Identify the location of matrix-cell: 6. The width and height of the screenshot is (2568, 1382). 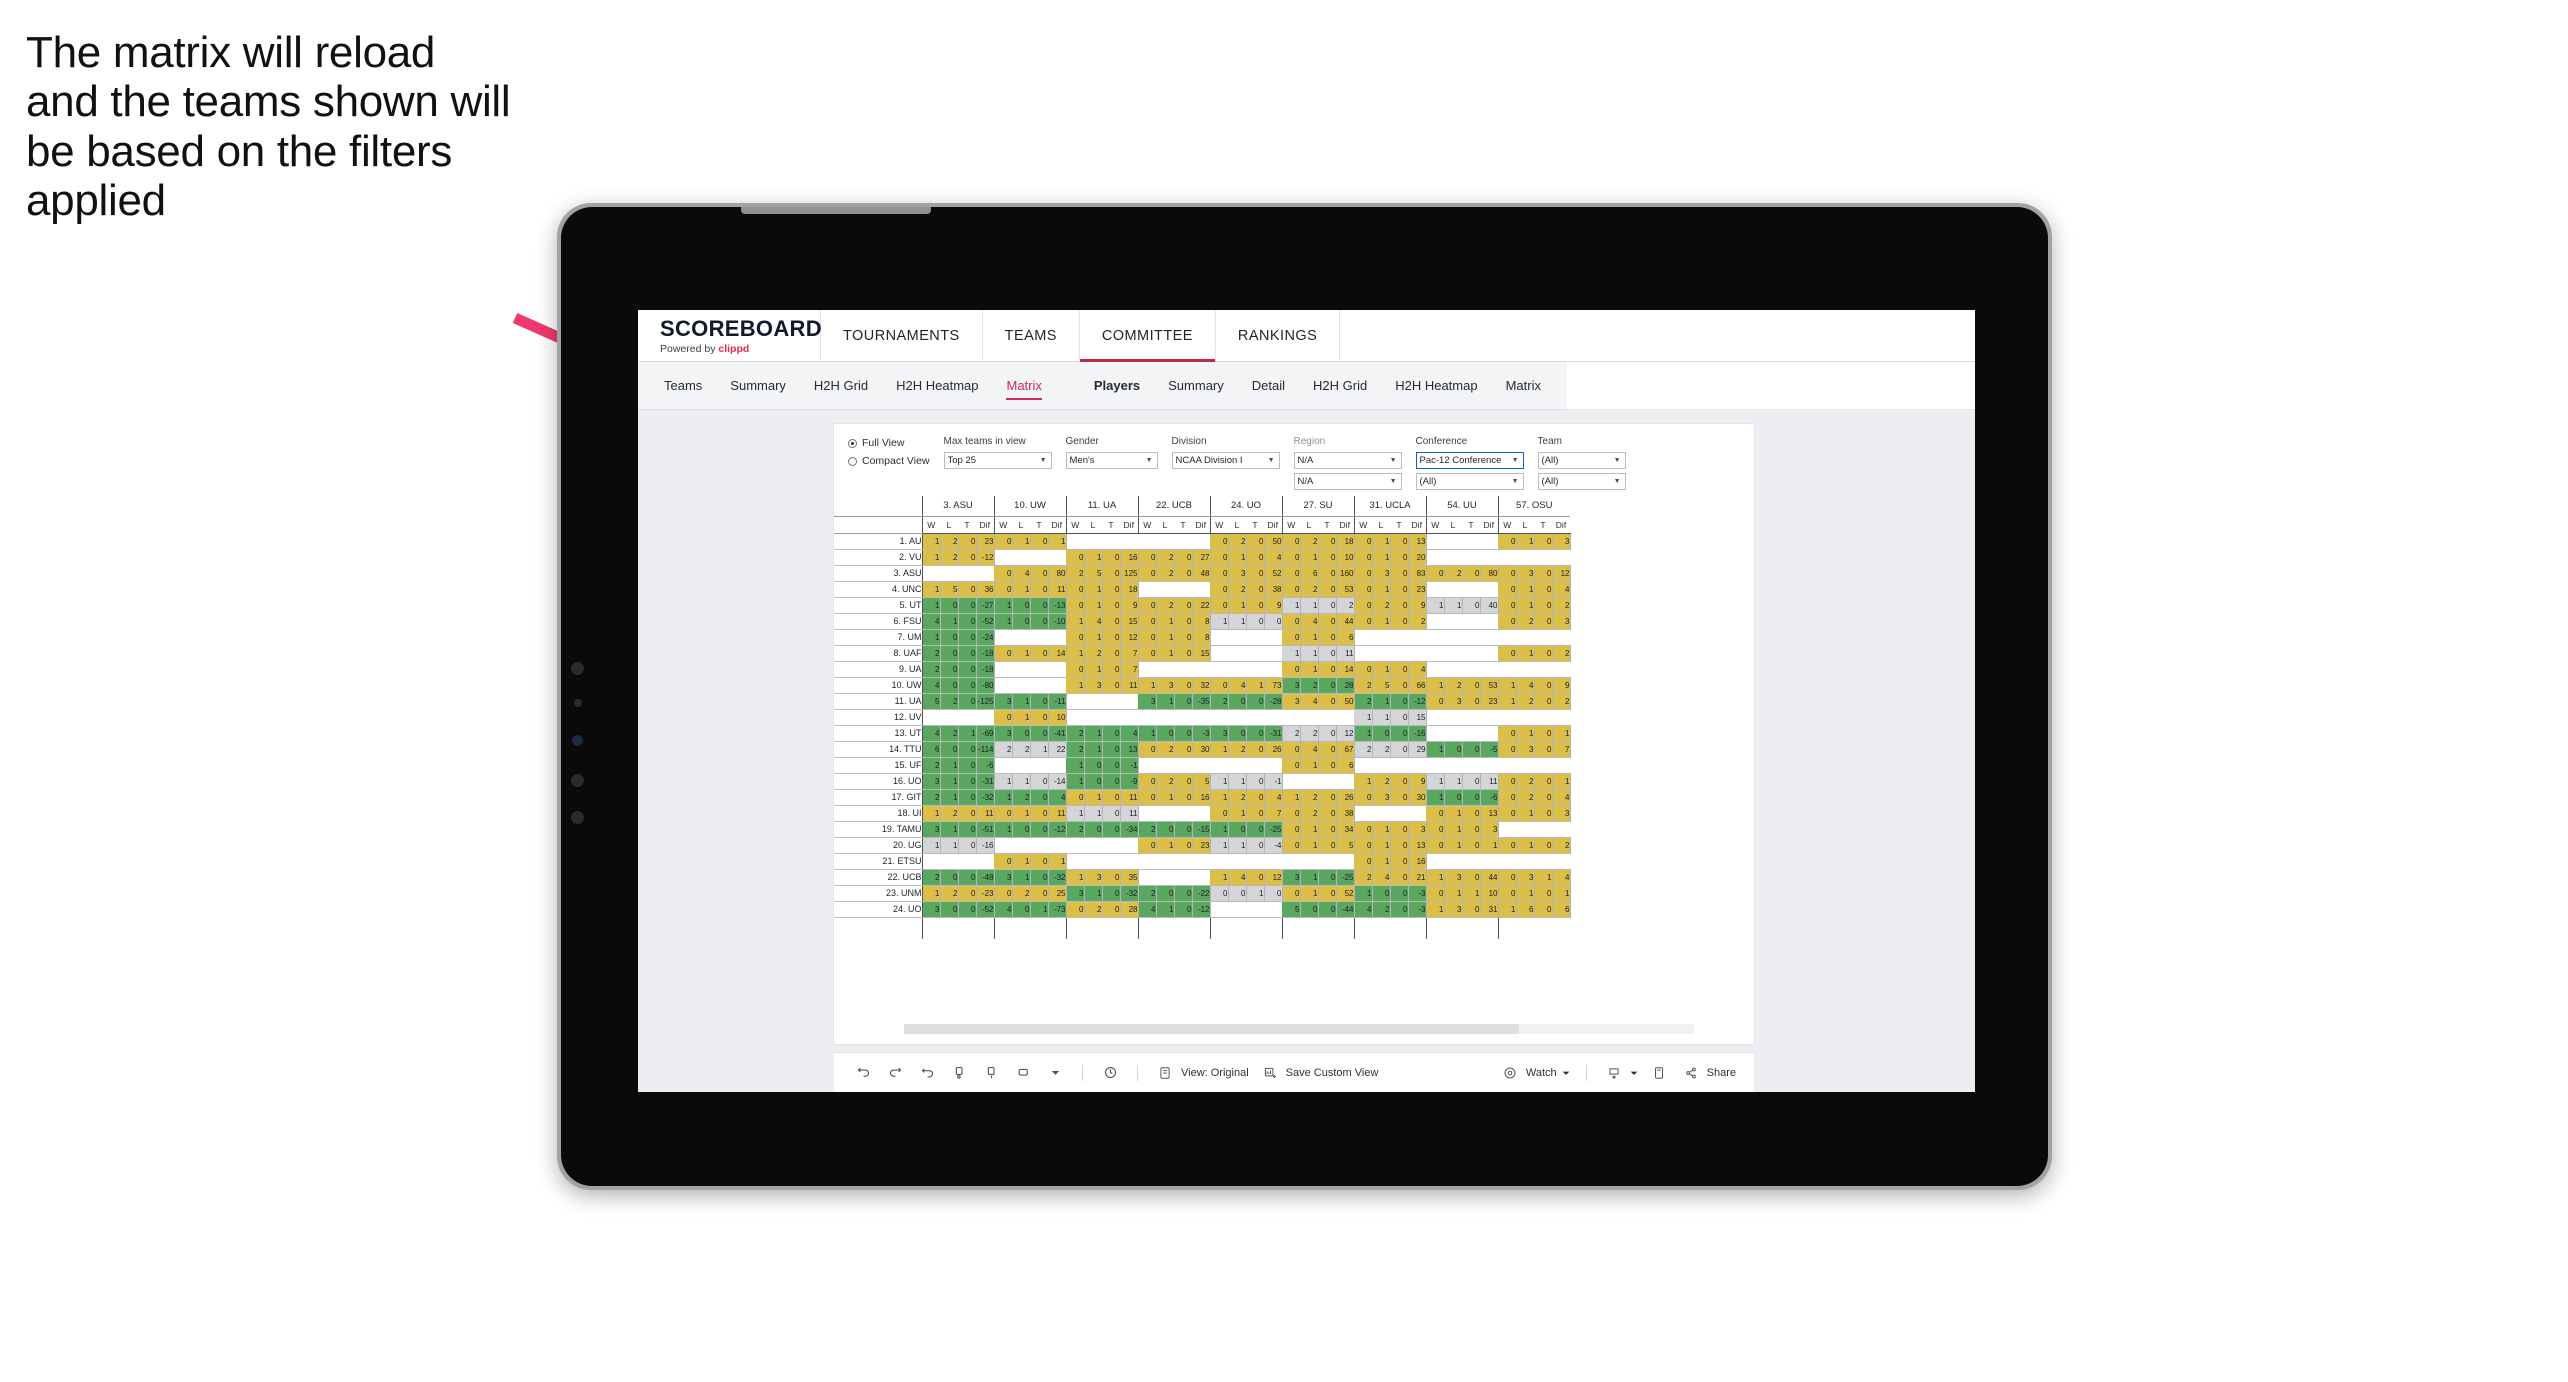
(1561, 909).